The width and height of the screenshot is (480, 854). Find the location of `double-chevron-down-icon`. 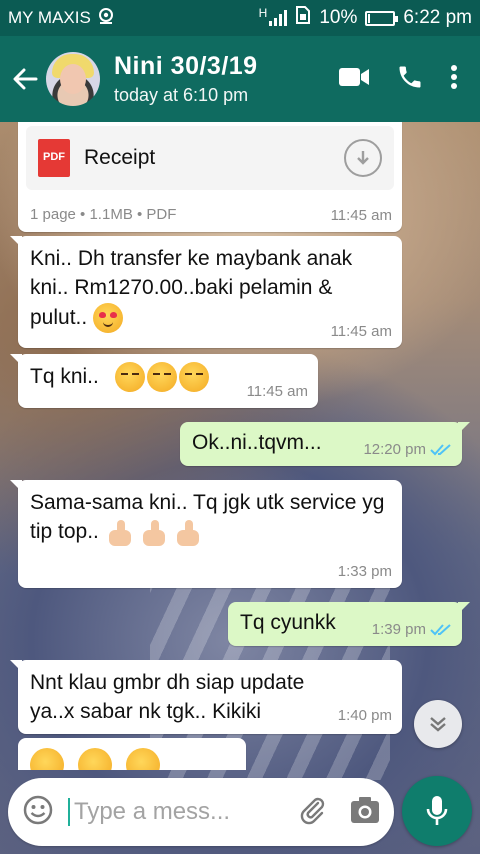

double-chevron-down-icon is located at coordinates (438, 724).